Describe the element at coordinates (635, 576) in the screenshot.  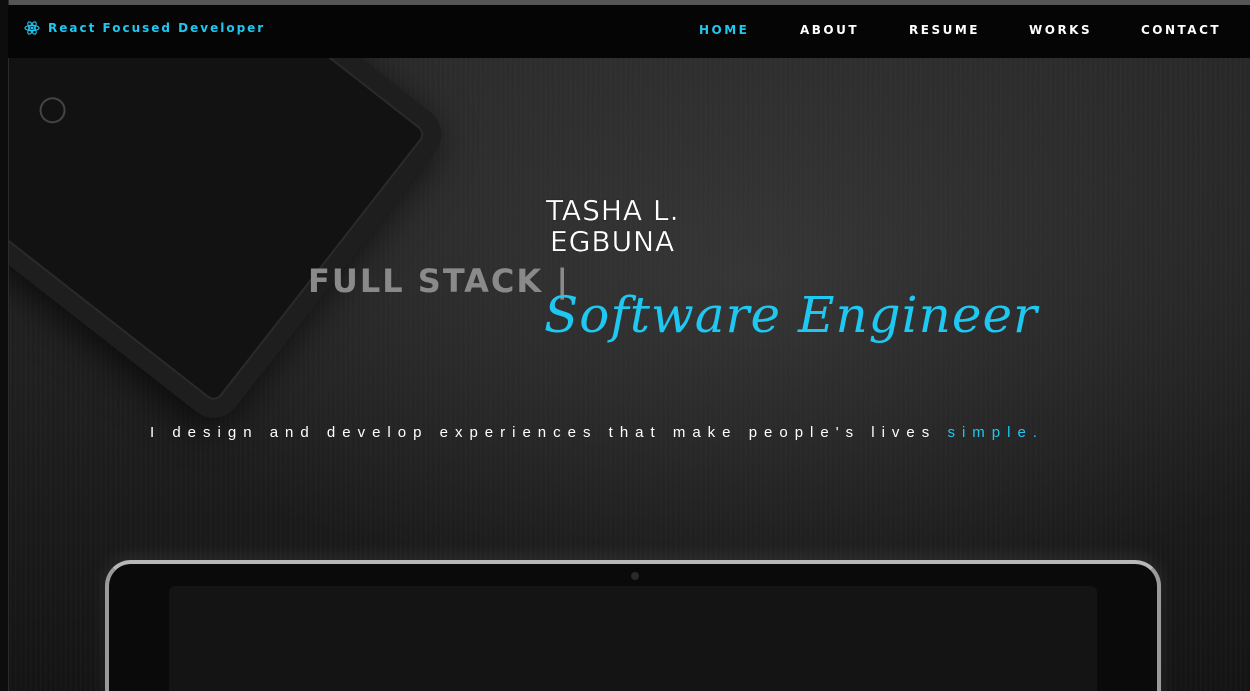
I see `laptop-camera` at that location.